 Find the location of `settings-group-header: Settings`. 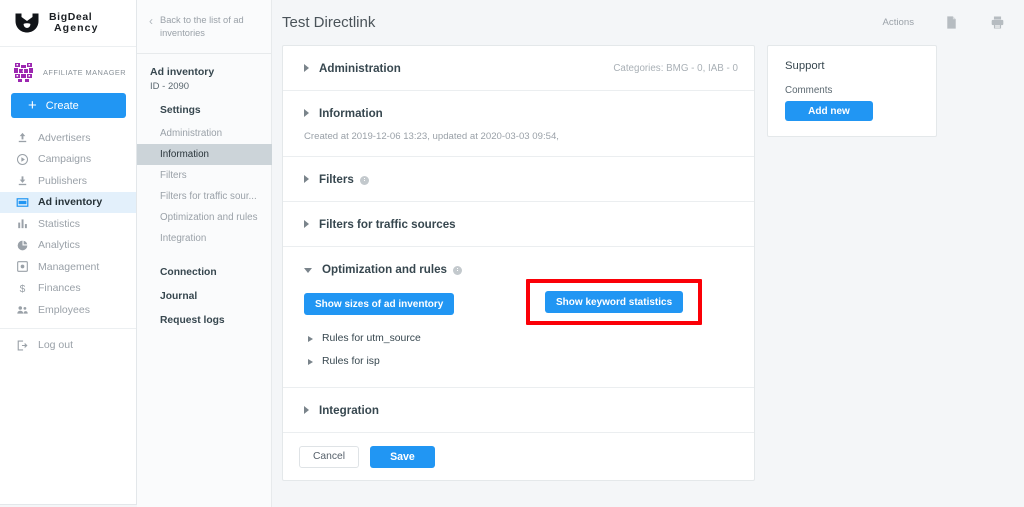

settings-group-header: Settings is located at coordinates (180, 110).